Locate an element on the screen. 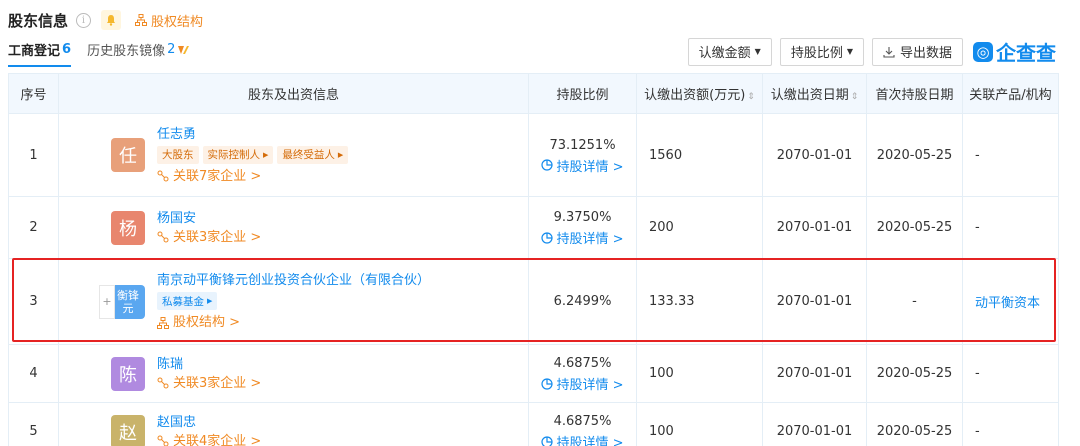 The width and height of the screenshot is (1080, 446). avatar-text: 衡锋元 is located at coordinates (128, 301).